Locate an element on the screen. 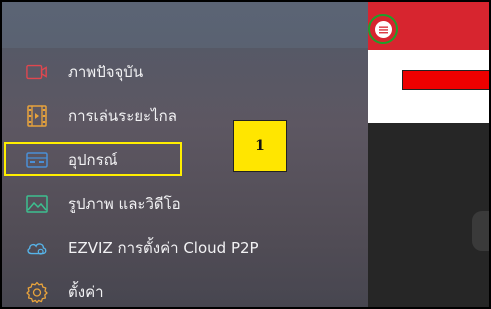 The height and width of the screenshot is (309, 491). menu-item-label: EZVIZ การตั้งค่า Cloud P2P is located at coordinates (163, 248).